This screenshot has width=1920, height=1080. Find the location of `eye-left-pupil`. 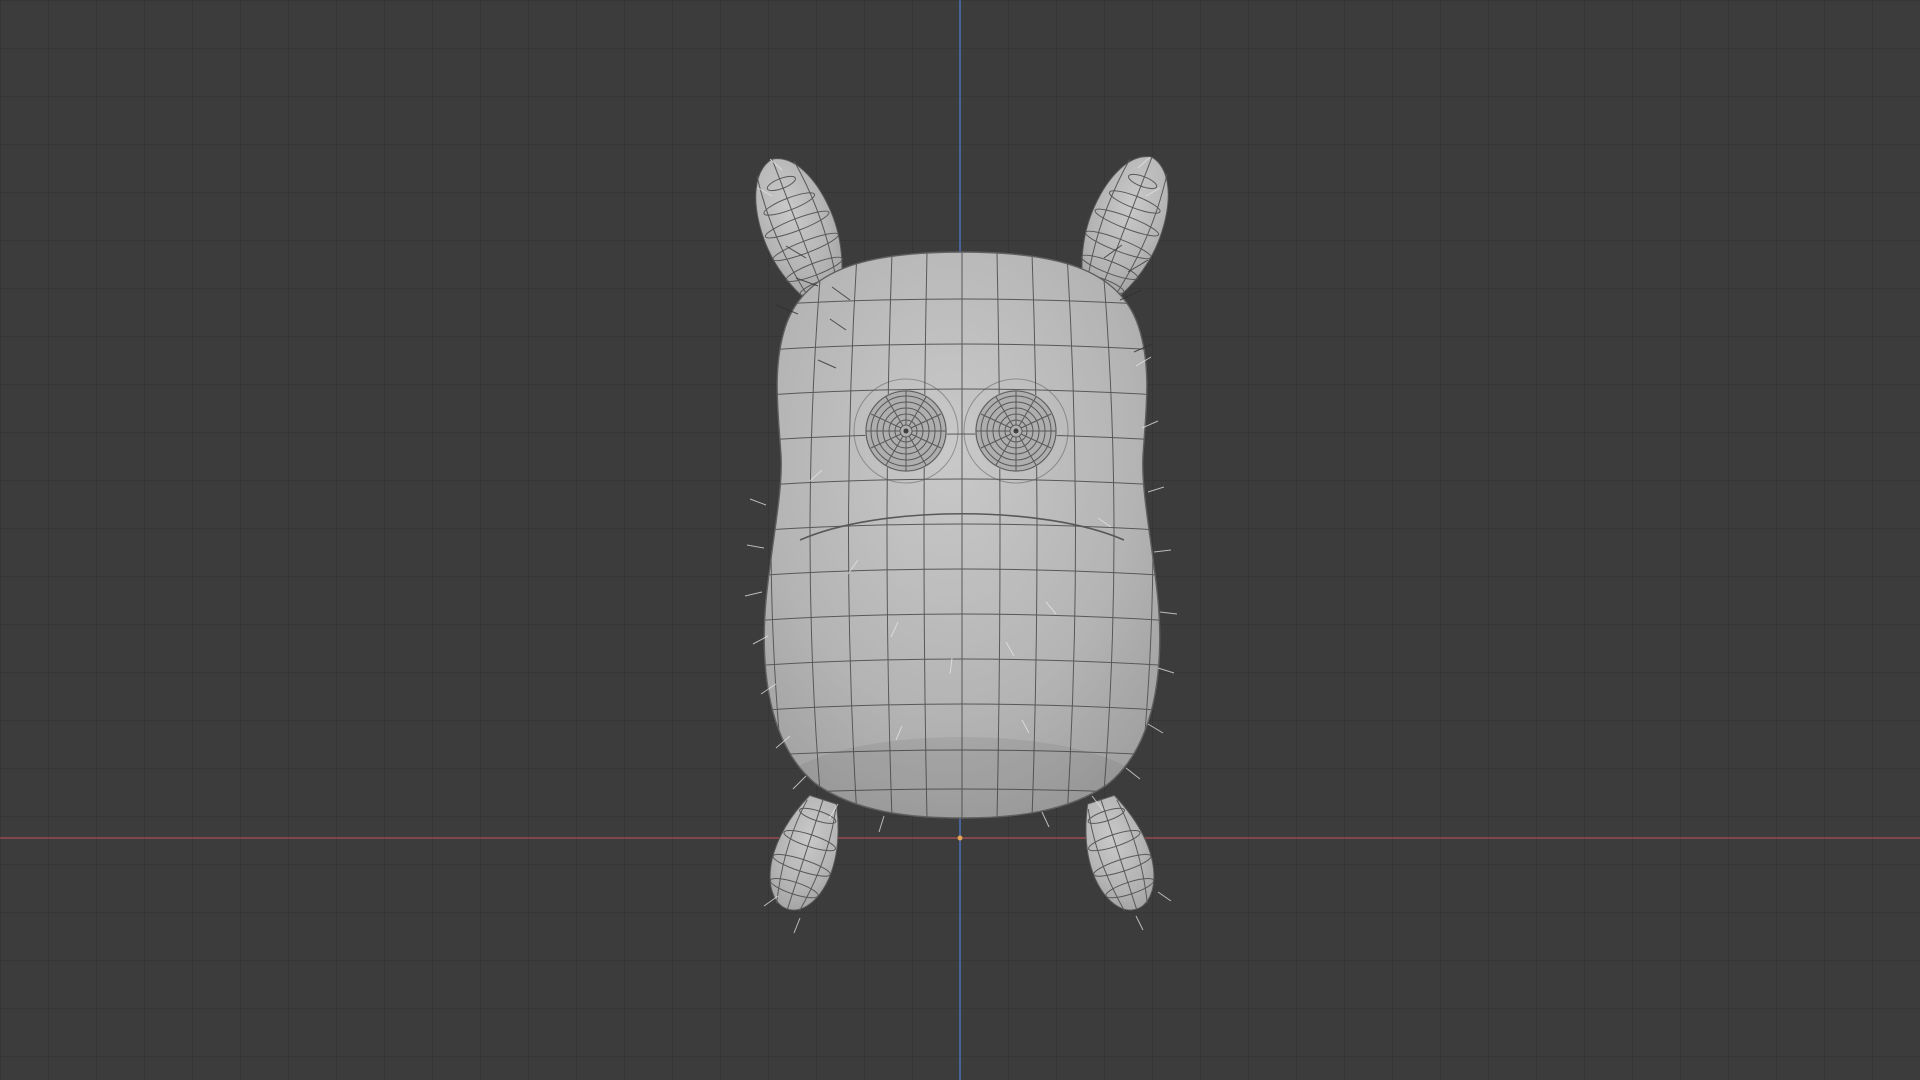

eye-left-pupil is located at coordinates (906, 431).